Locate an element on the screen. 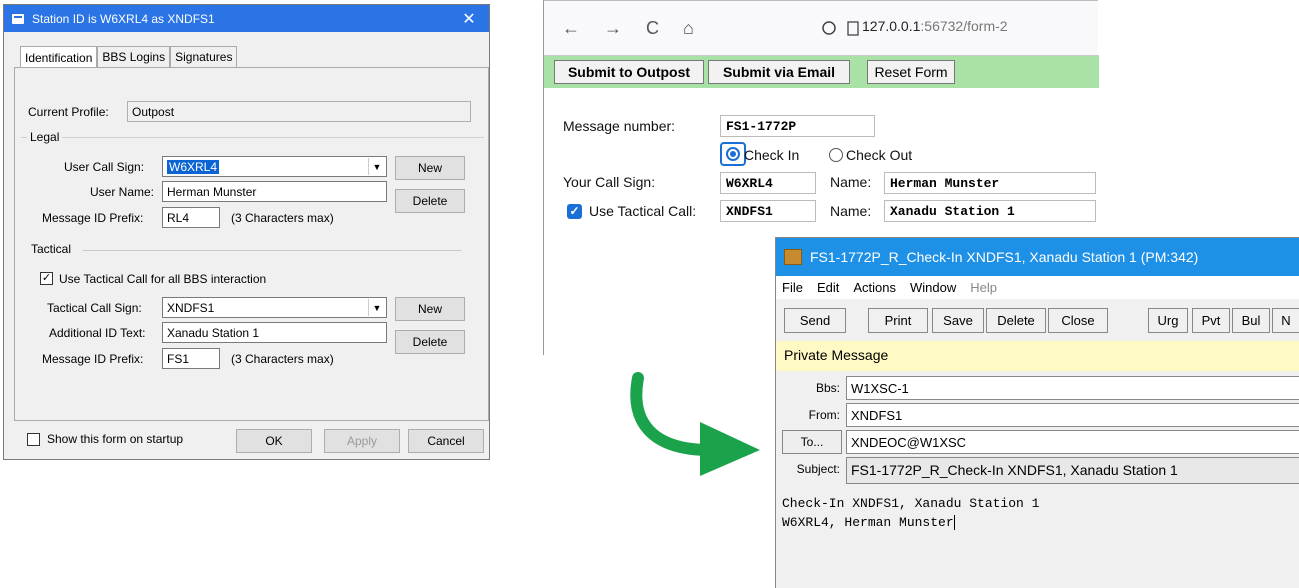  submit-via-email-button: Submit via Email is located at coordinates (779, 72).